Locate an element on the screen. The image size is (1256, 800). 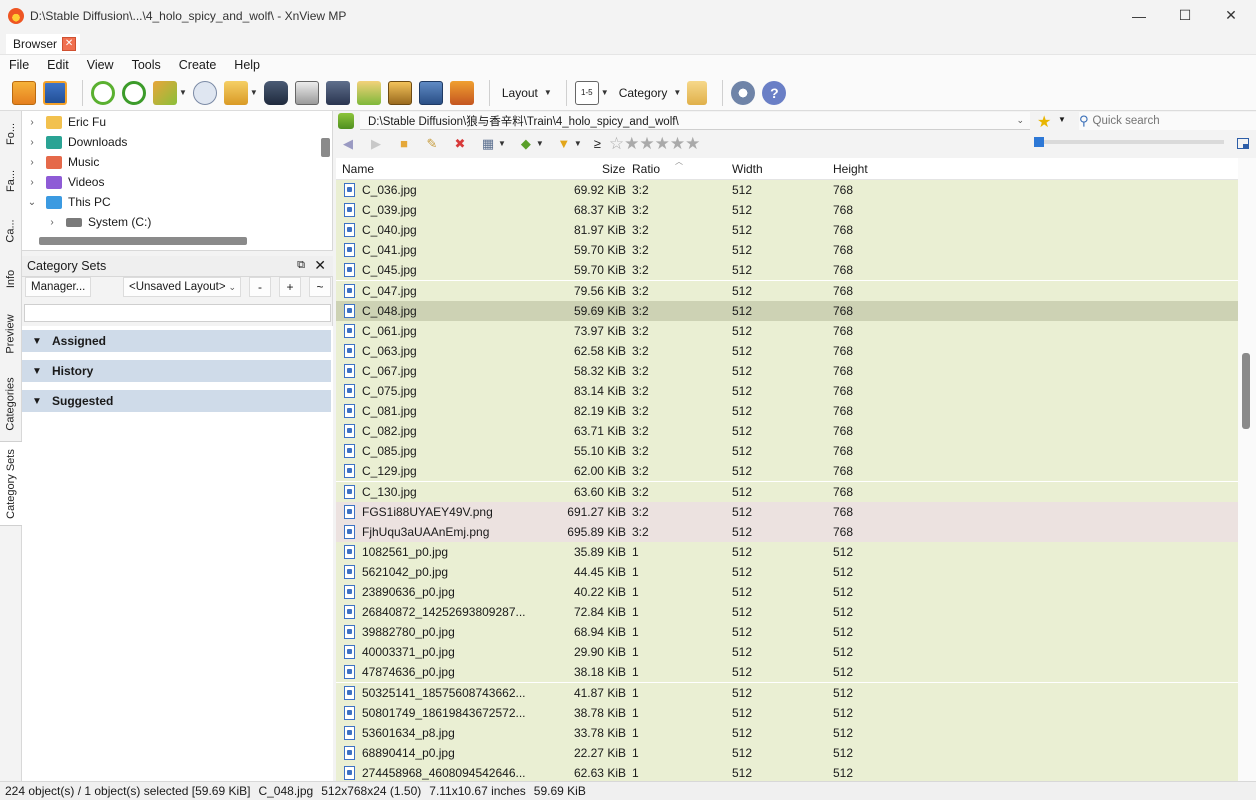
print-icon is located at coordinates (306, 92).